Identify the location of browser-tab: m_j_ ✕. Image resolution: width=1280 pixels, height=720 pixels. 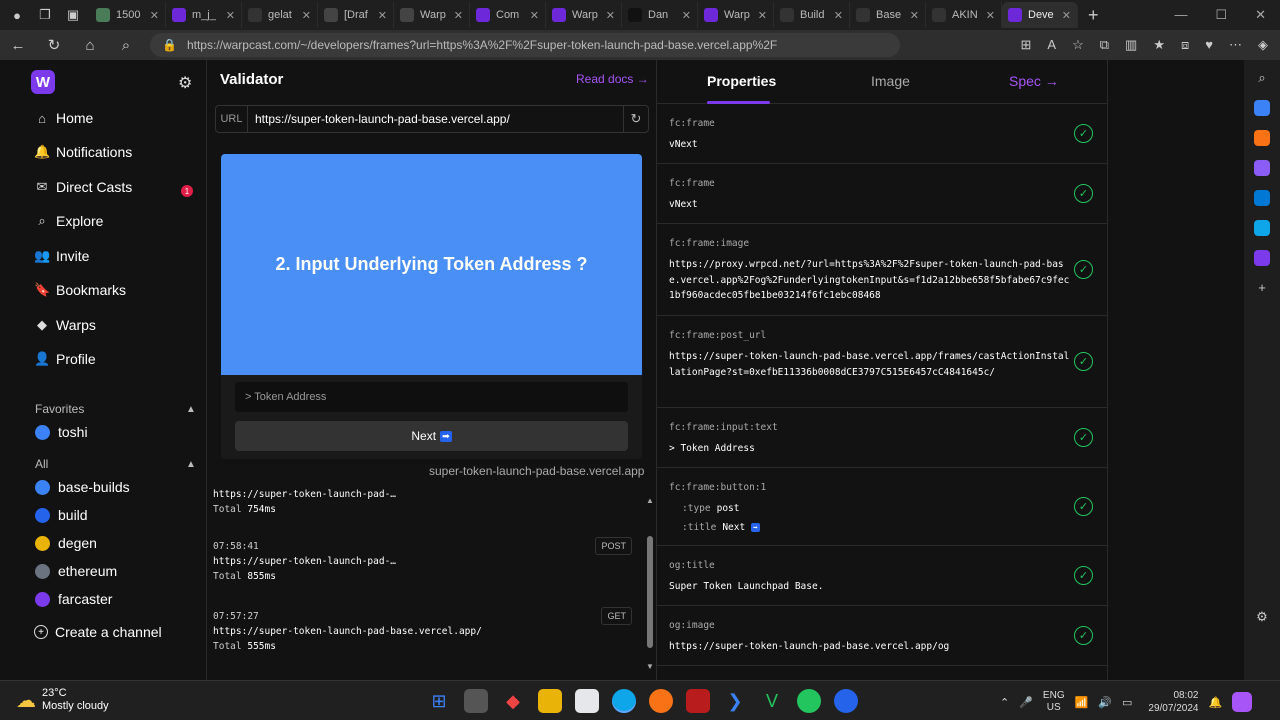
(204, 15).